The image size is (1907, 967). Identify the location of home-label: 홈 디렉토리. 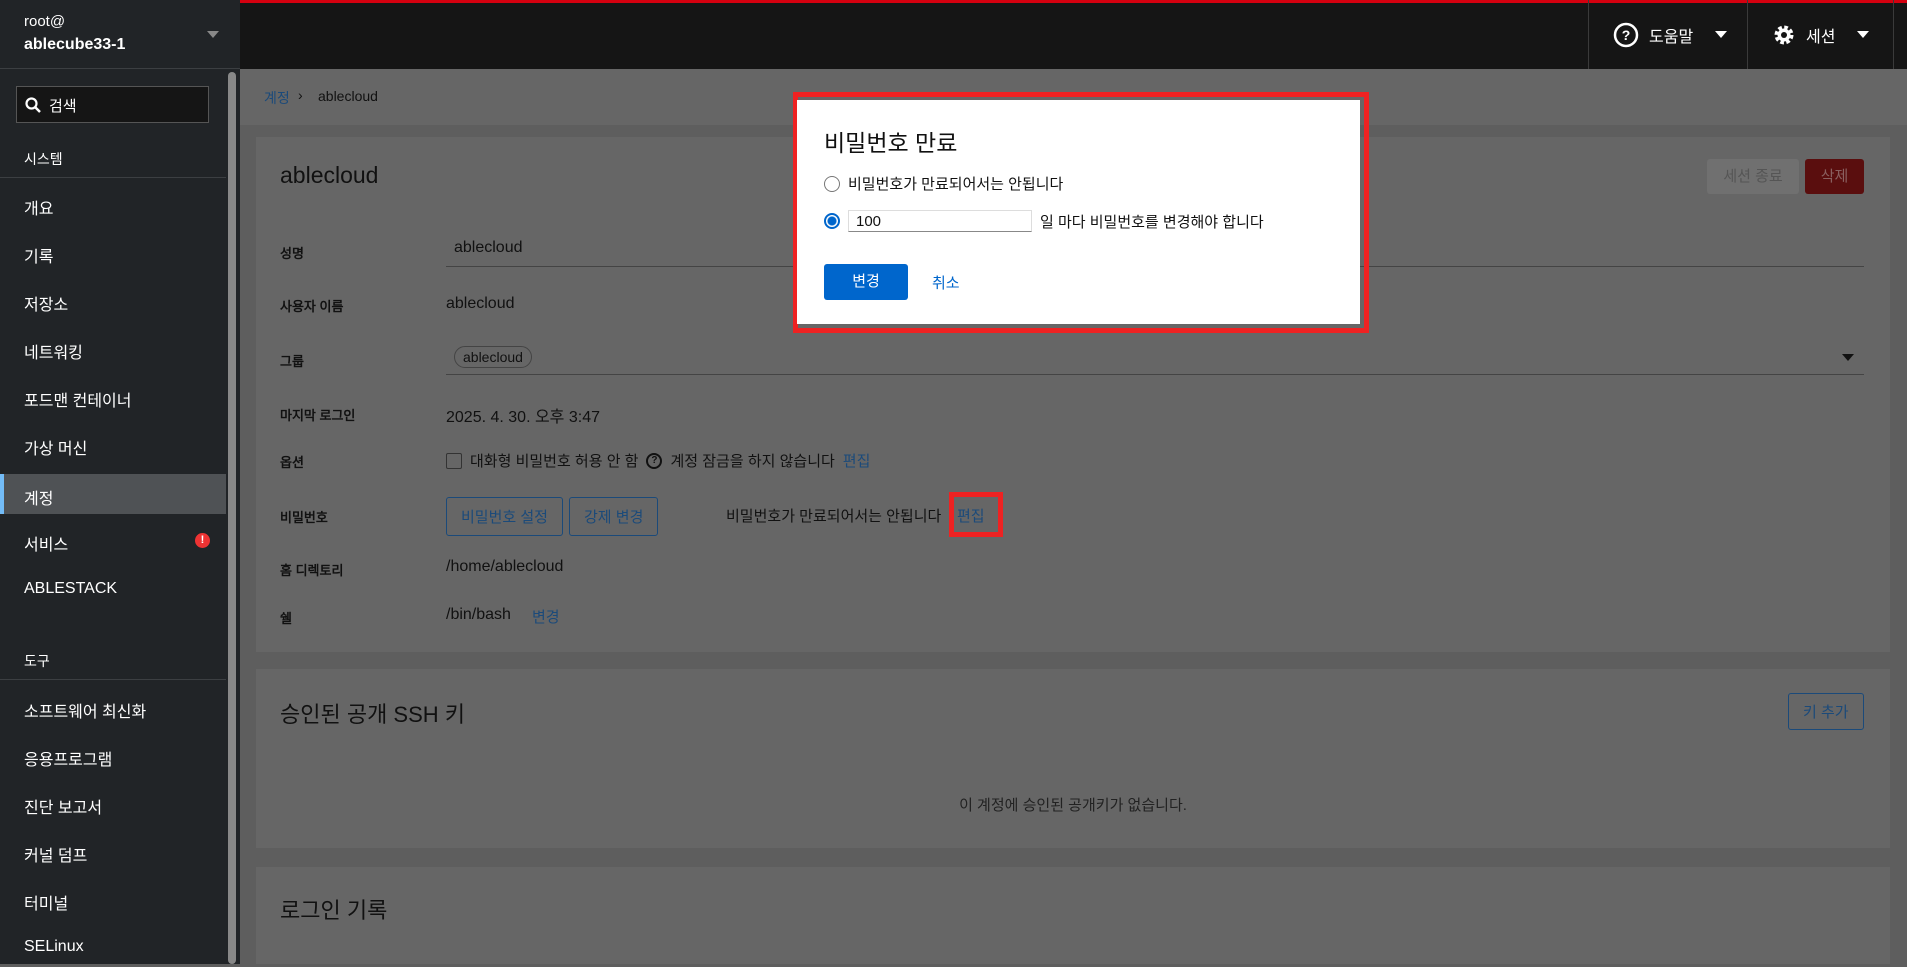
(312, 570).